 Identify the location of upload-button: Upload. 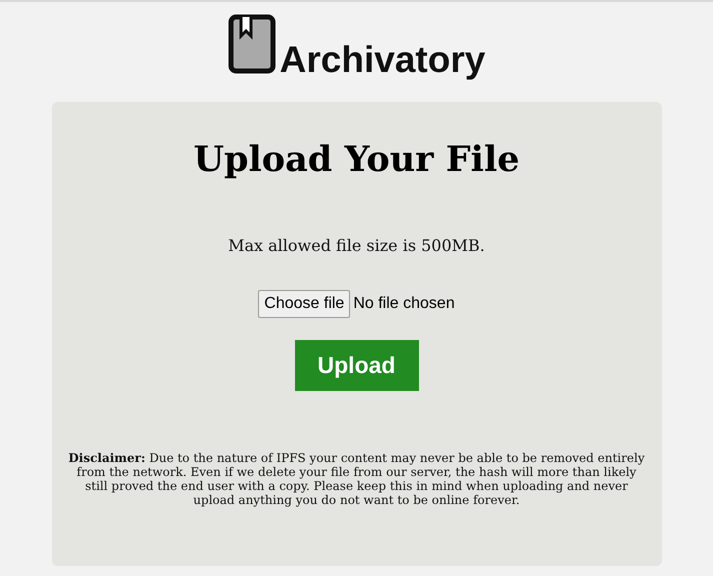
(356, 365).